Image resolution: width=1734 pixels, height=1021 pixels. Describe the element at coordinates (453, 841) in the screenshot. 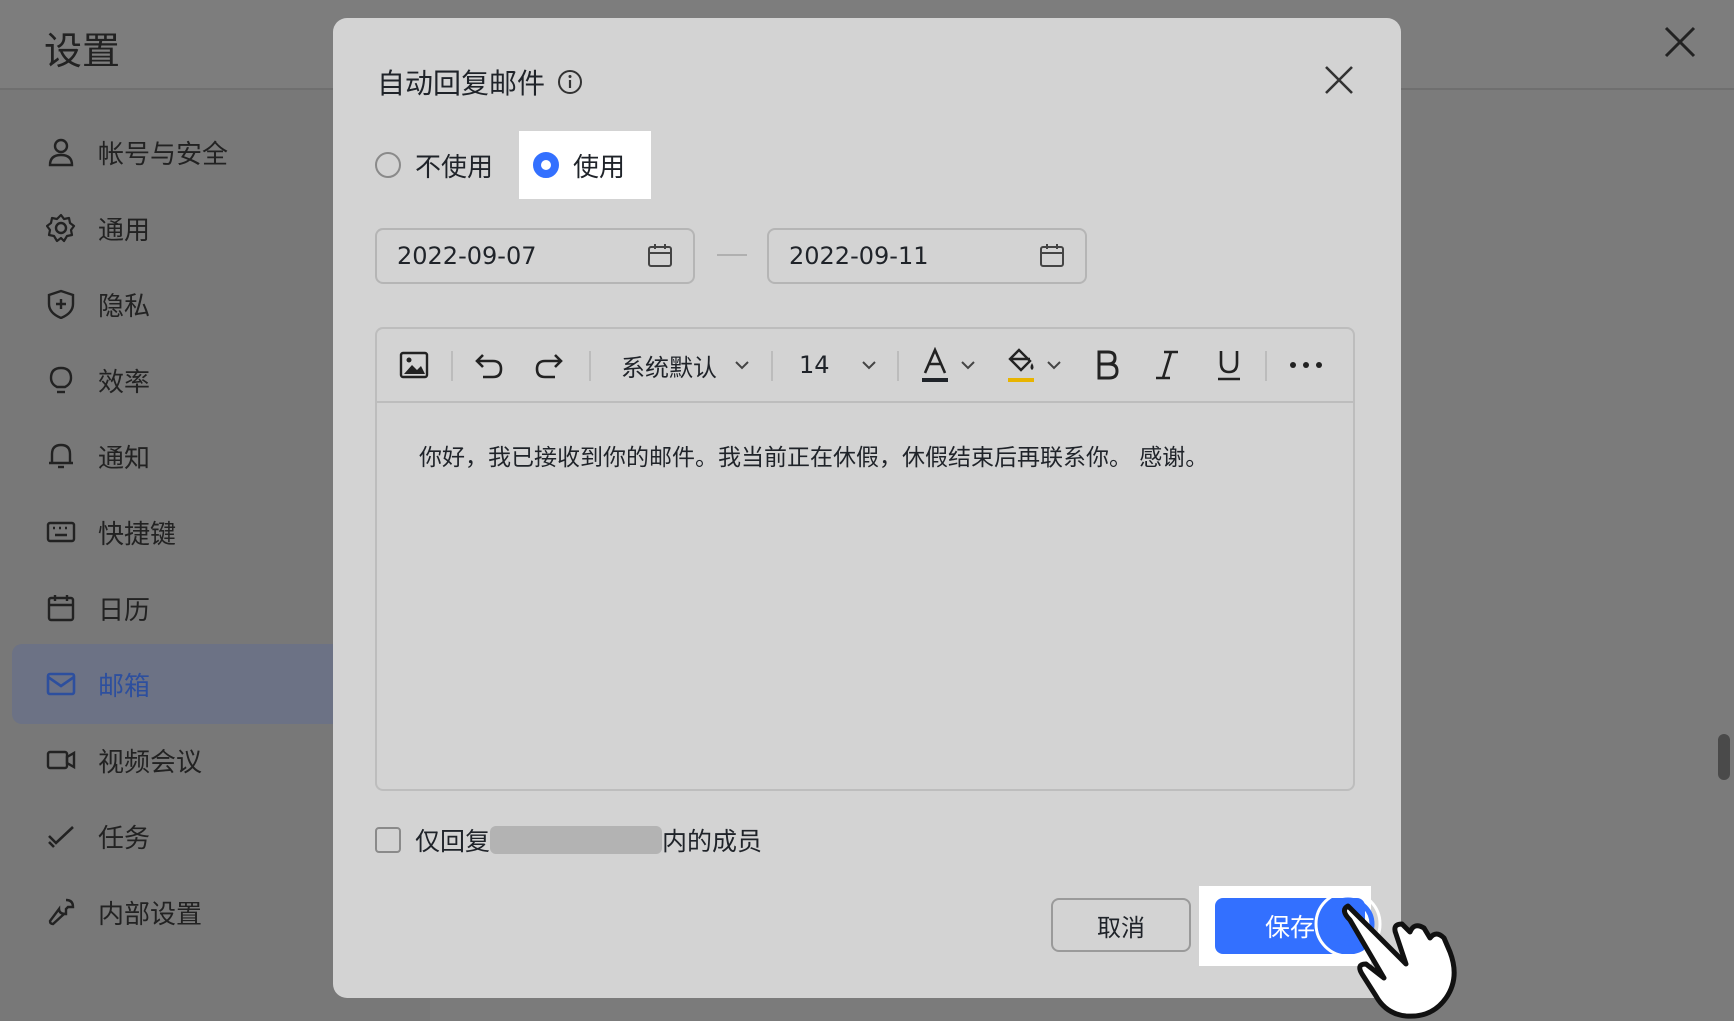

I see `only-reply-prefix: 仅回复` at that location.